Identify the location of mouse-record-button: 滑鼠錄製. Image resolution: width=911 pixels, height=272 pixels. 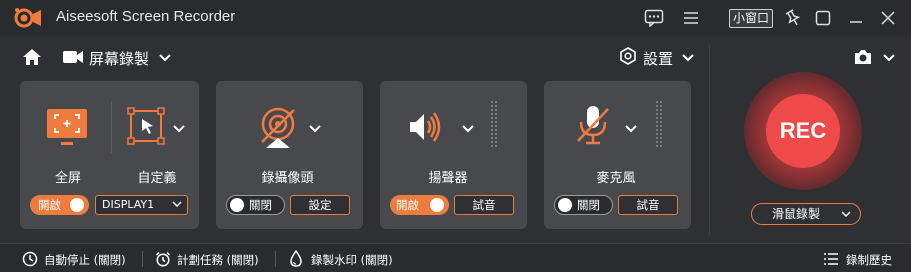
(806, 214).